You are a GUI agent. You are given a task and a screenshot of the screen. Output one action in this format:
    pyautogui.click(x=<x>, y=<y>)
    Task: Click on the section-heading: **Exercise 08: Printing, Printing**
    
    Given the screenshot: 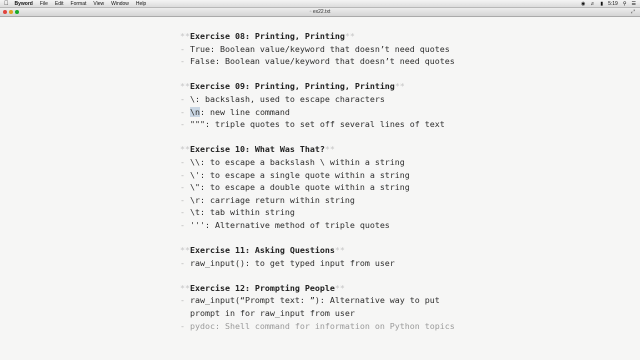 What is the action you would take?
    pyautogui.click(x=267, y=36)
    